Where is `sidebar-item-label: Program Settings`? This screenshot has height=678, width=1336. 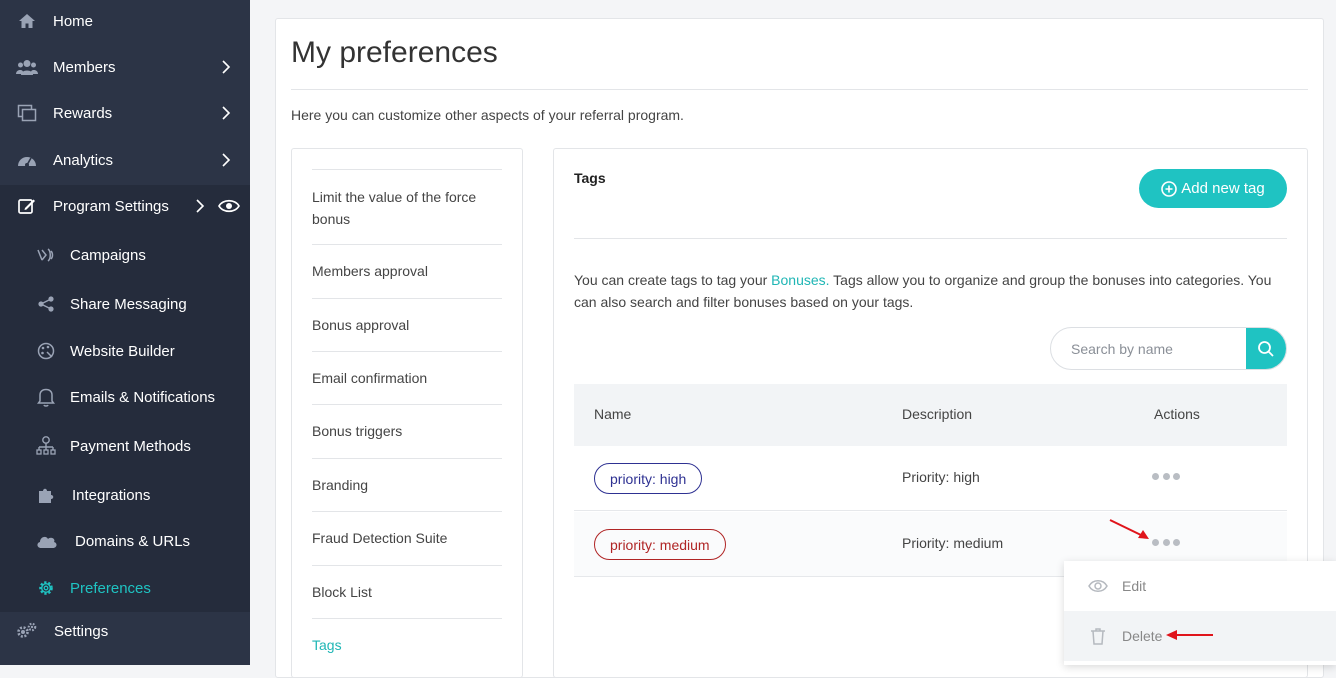
sidebar-item-label: Program Settings is located at coordinates (111, 206).